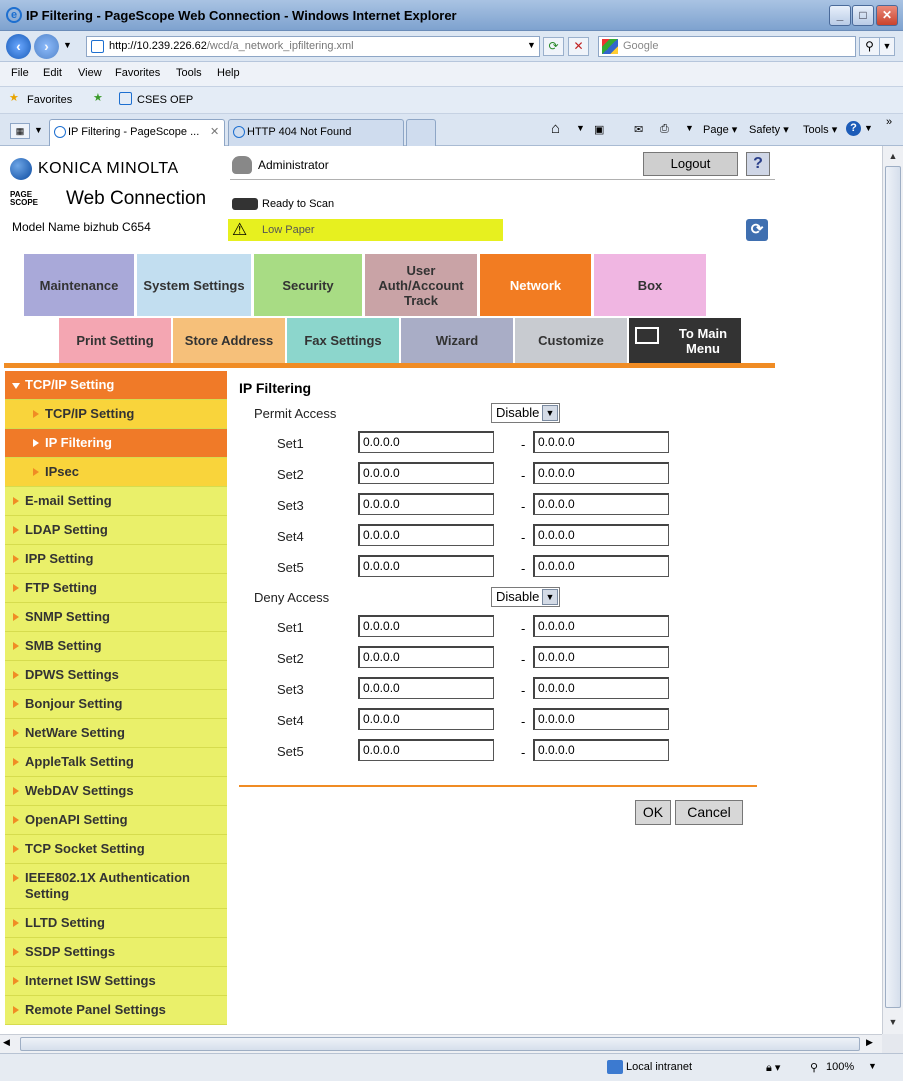 This screenshot has height=1081, width=903. Describe the element at coordinates (893, 587) in the screenshot. I see `vertical-scroll-thumb` at that location.